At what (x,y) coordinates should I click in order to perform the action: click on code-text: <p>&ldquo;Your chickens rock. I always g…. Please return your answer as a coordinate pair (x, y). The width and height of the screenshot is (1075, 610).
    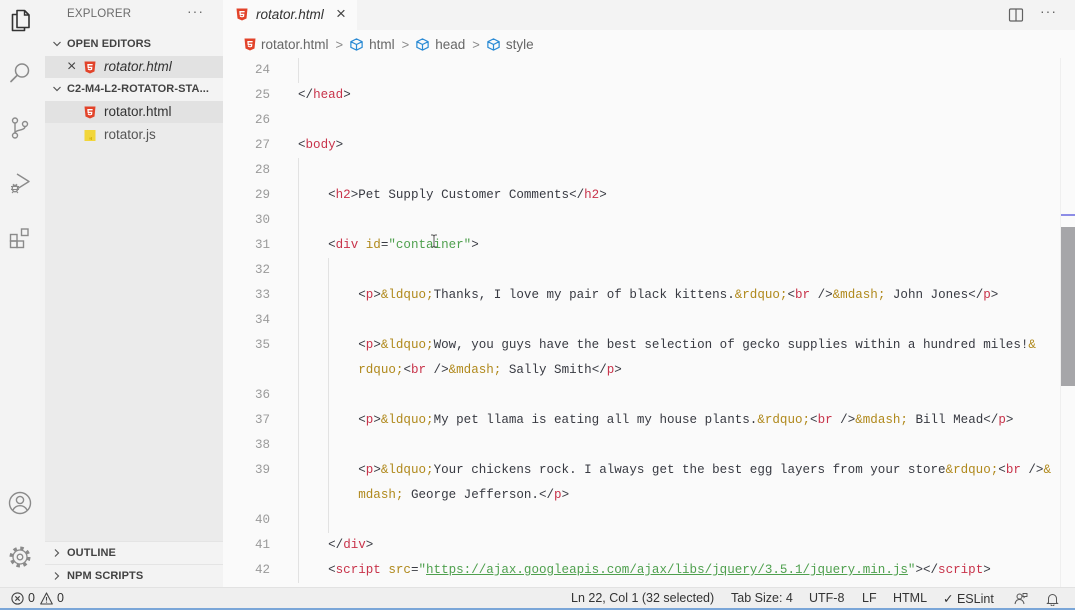
    Looking at the image, I should click on (674, 470).